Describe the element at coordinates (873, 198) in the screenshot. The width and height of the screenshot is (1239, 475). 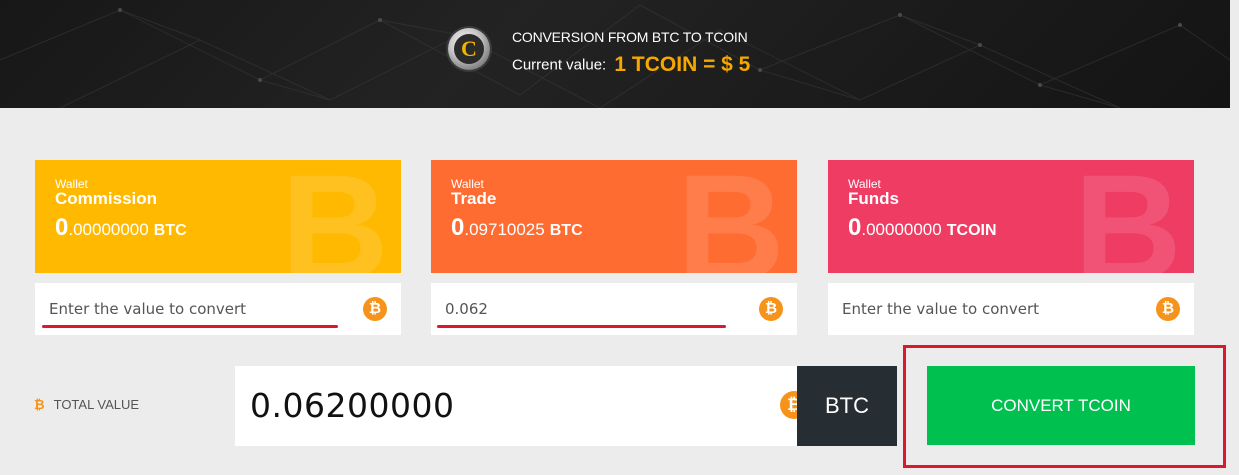
I see `wallet-name: Funds` at that location.